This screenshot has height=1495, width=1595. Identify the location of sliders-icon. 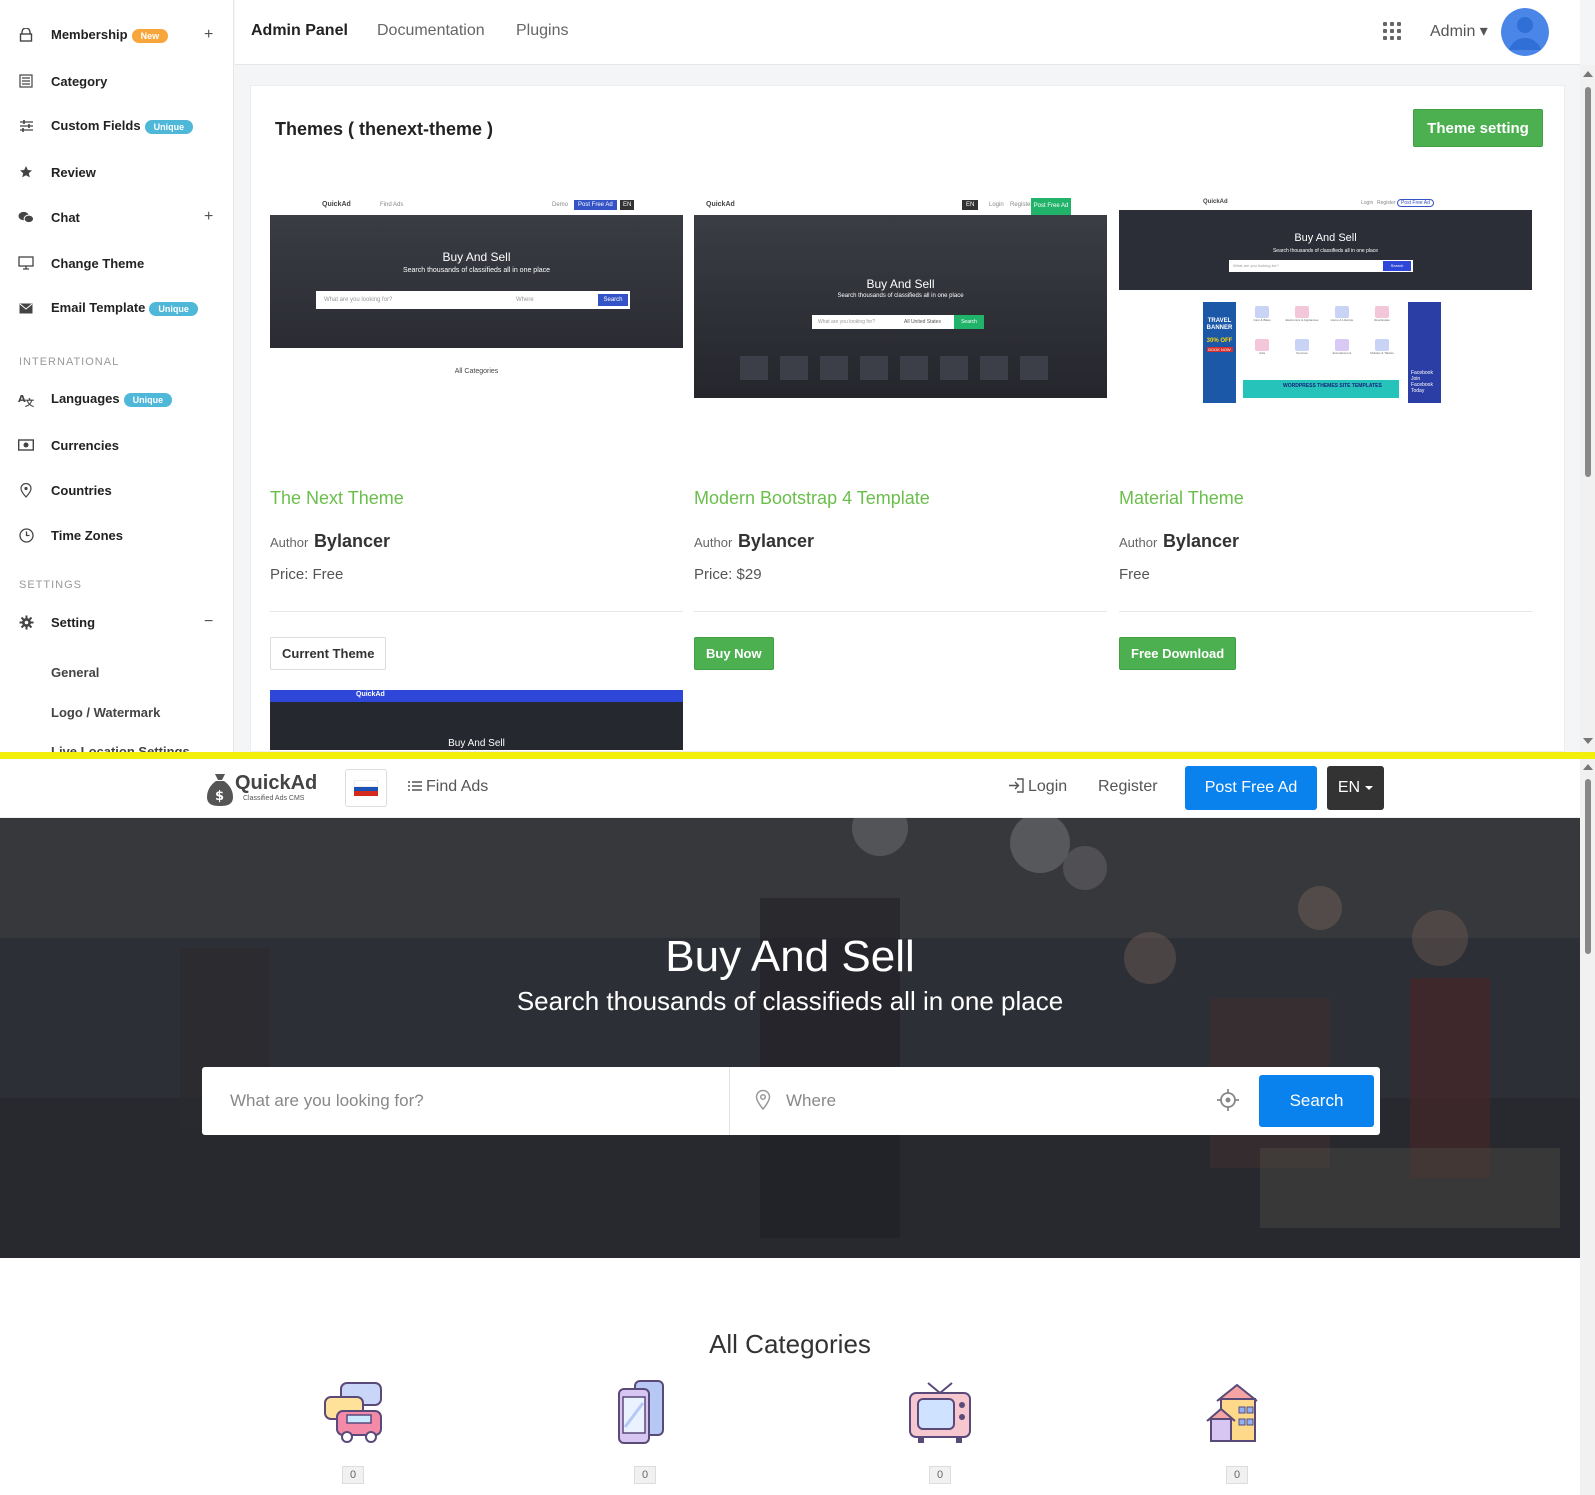
(26, 126).